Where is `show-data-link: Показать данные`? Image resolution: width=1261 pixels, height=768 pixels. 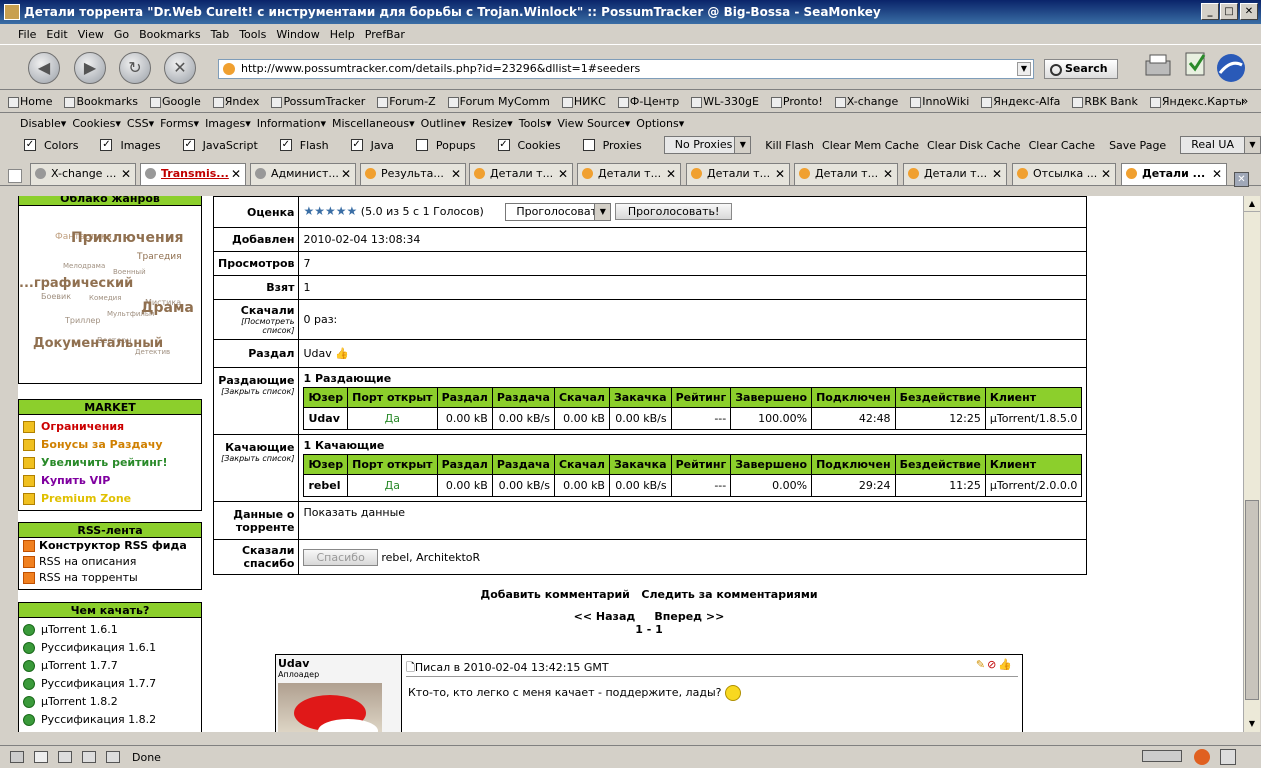
show-data-link: Показать данные is located at coordinates (693, 520).